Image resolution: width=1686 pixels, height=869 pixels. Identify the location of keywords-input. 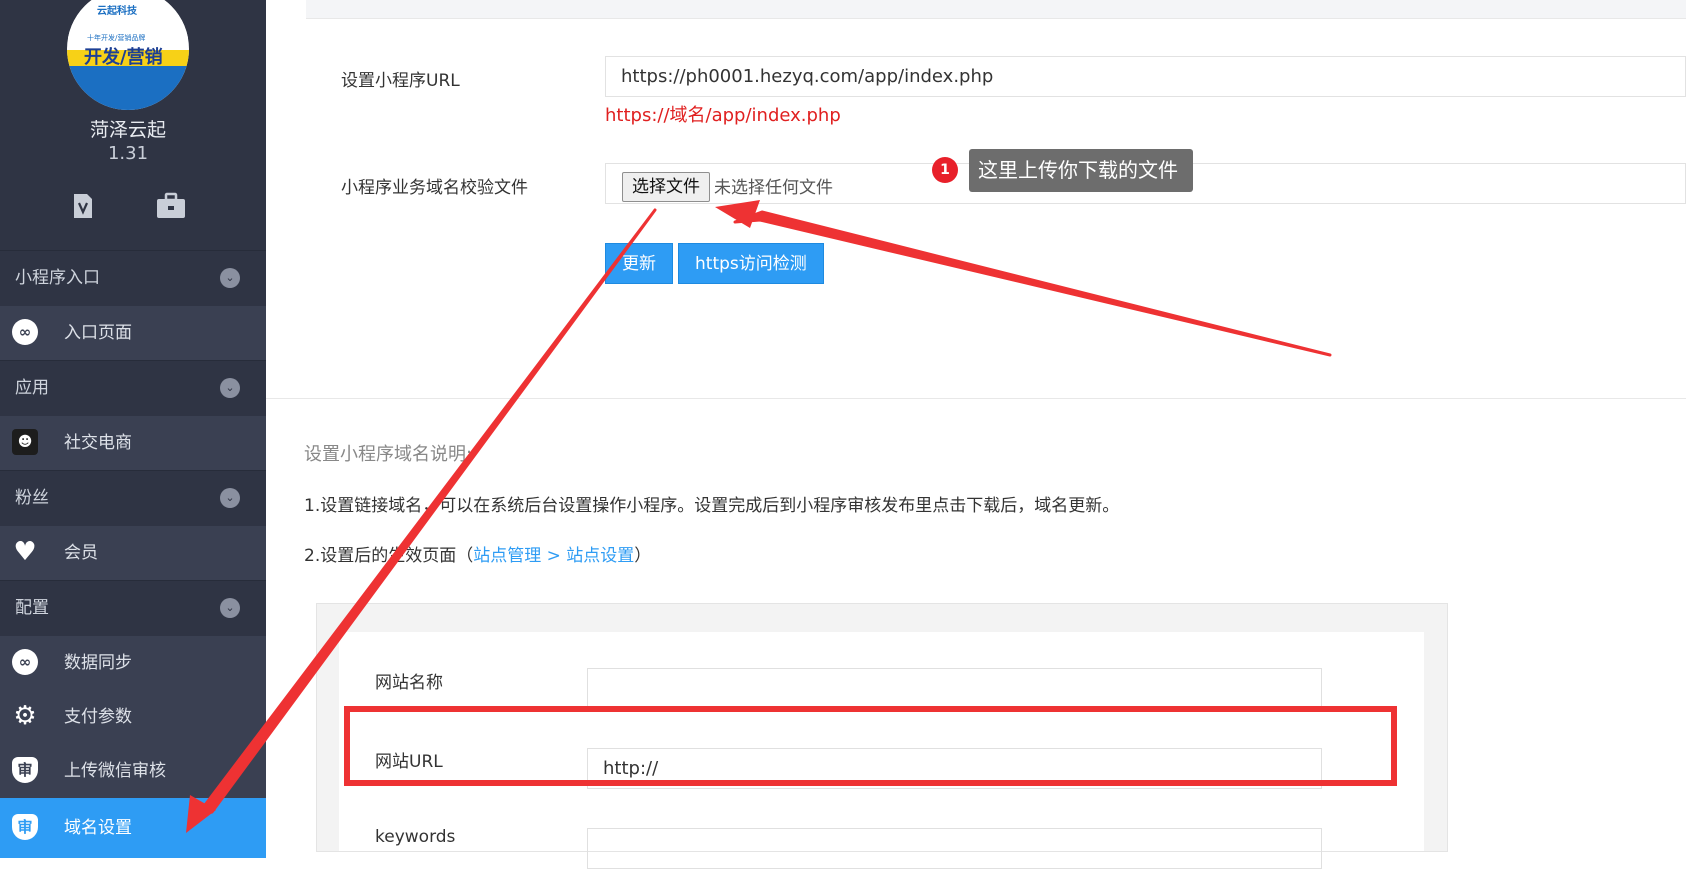
(954, 848).